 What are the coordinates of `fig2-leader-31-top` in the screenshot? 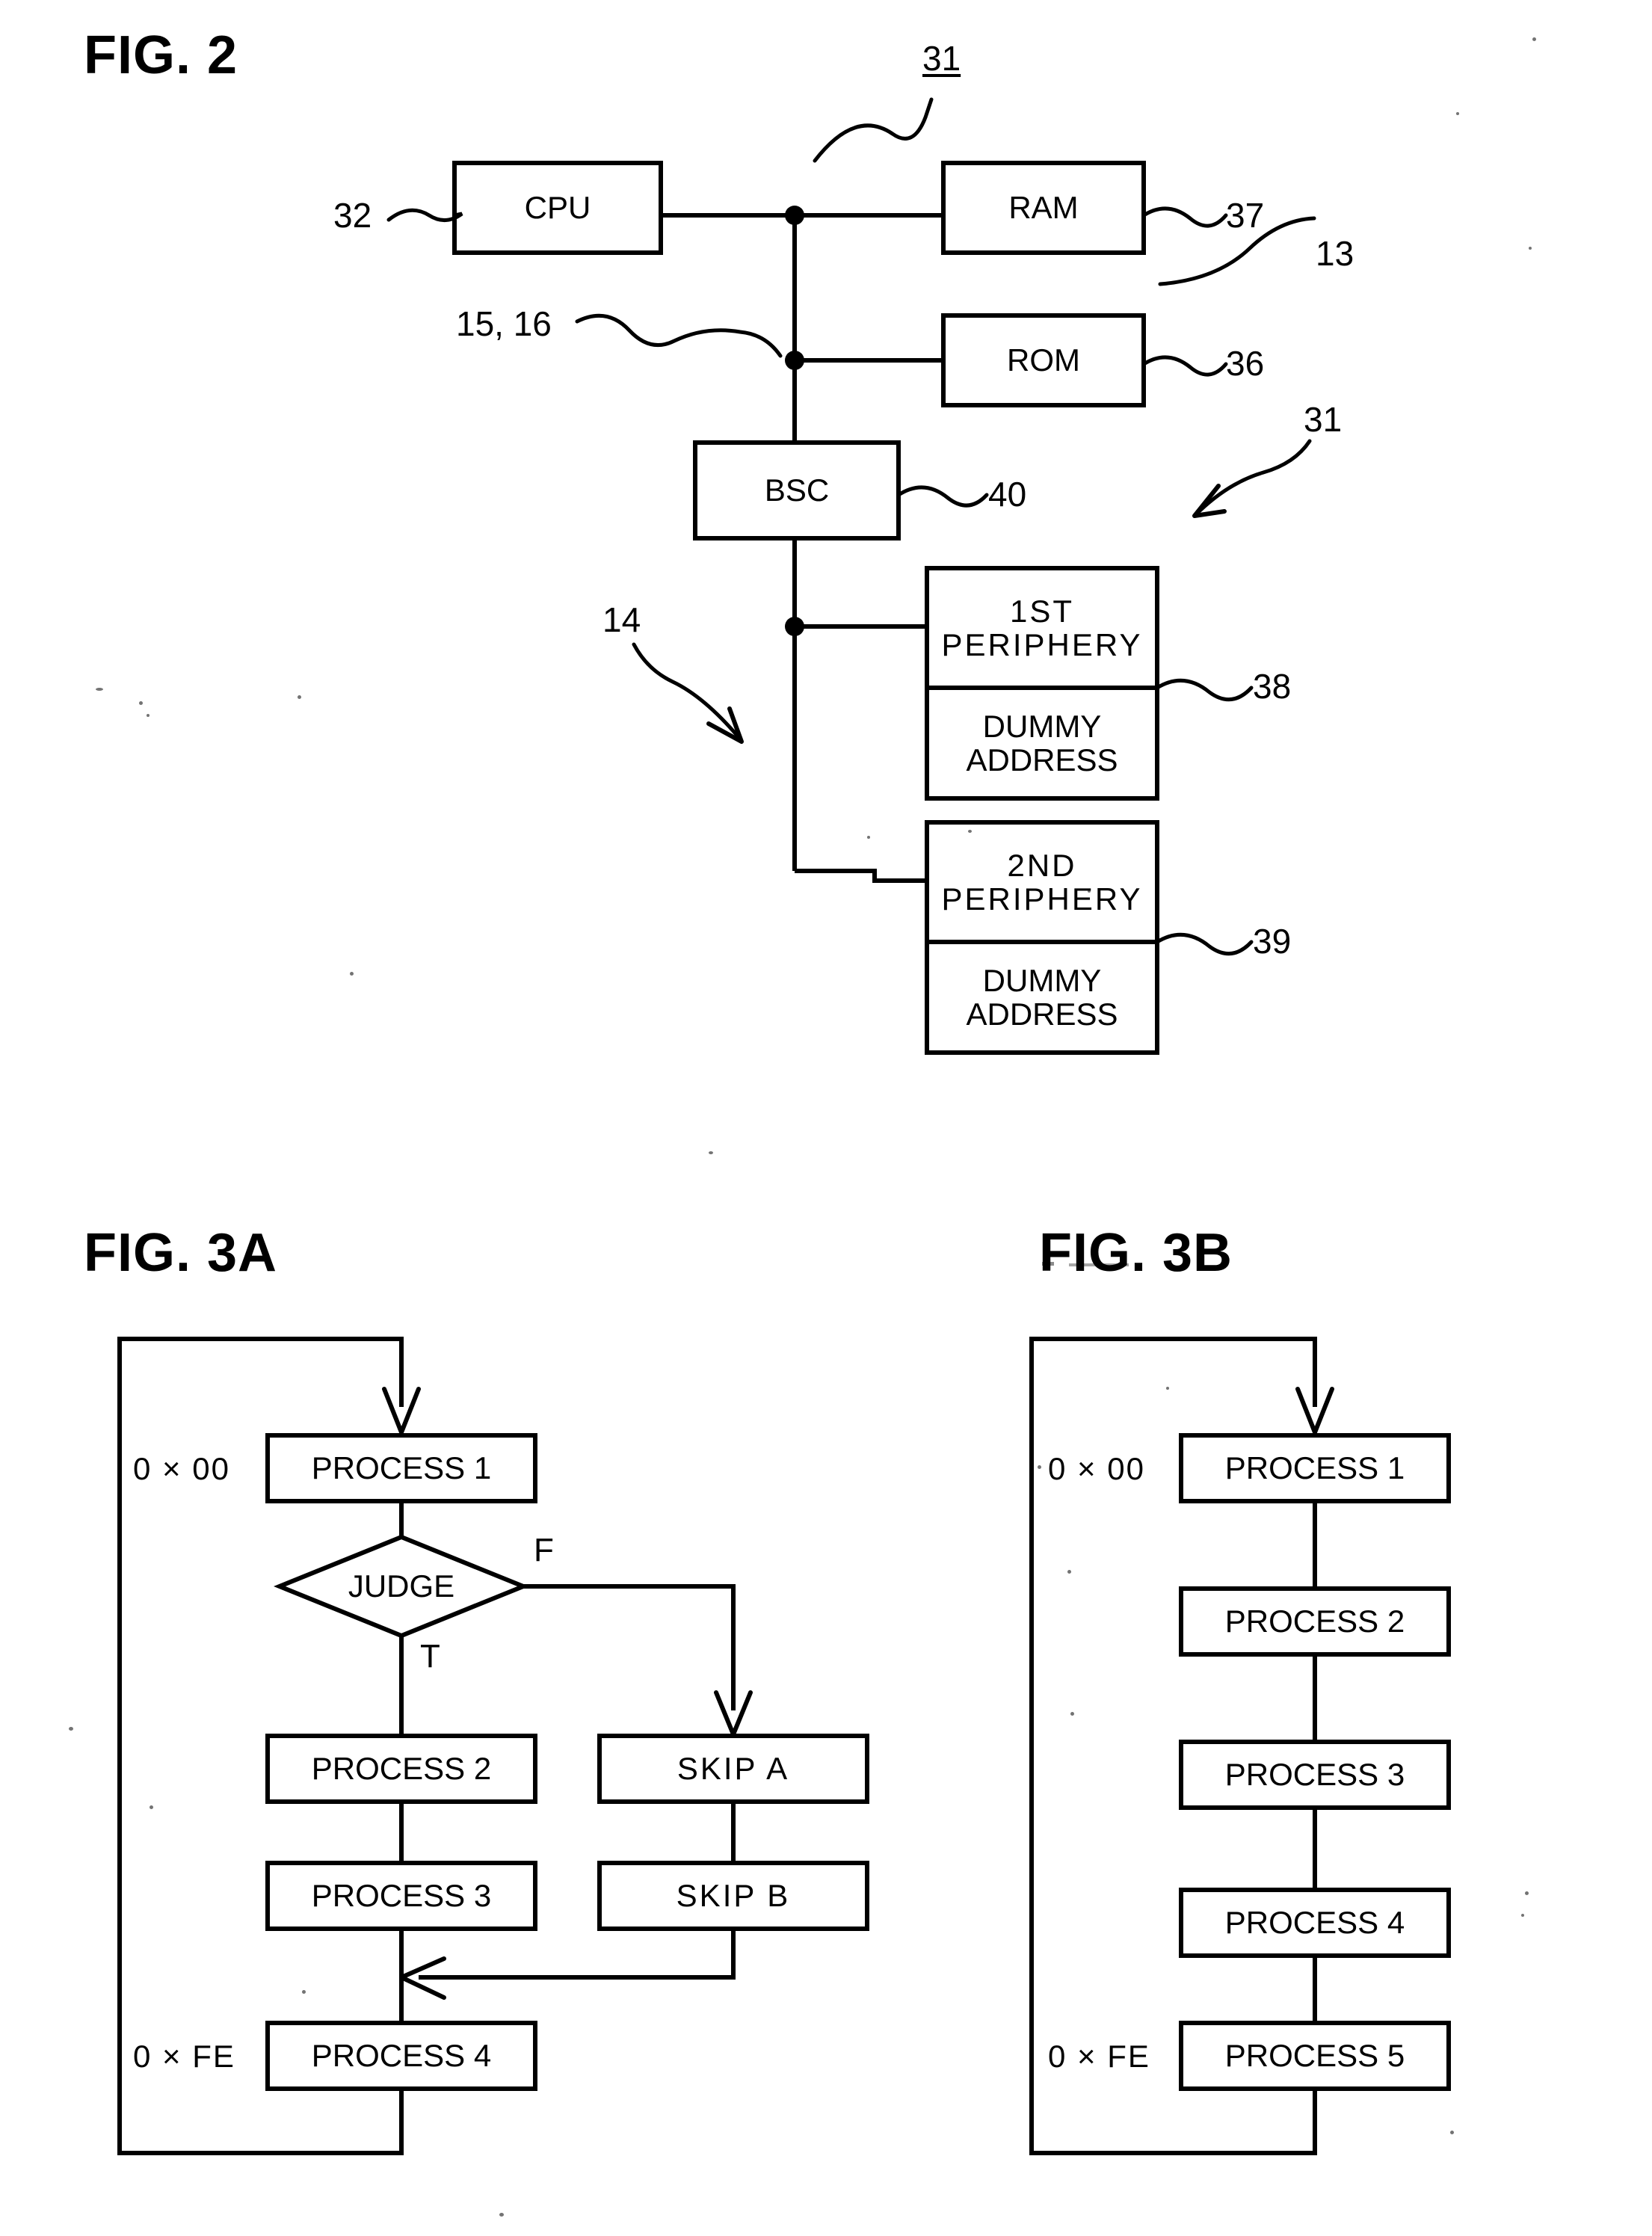 It's located at (873, 130).